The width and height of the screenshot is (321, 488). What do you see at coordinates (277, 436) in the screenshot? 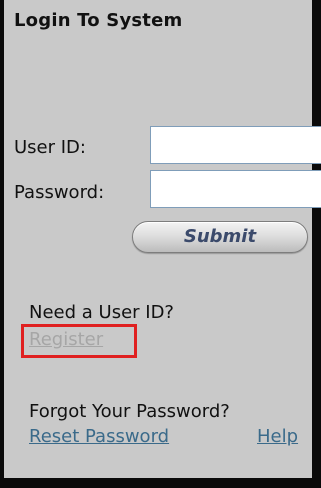
I see `help-link: Help` at bounding box center [277, 436].